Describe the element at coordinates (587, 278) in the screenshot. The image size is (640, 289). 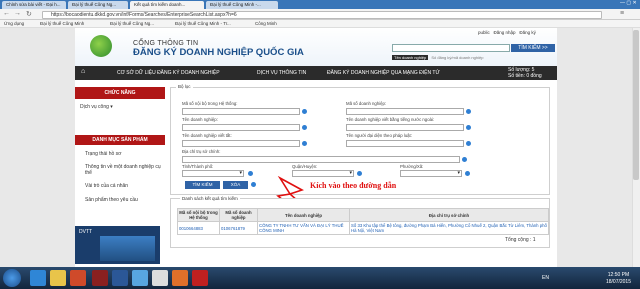
I see `system-tray: EN 12:50 PM 18/07/2015` at that location.